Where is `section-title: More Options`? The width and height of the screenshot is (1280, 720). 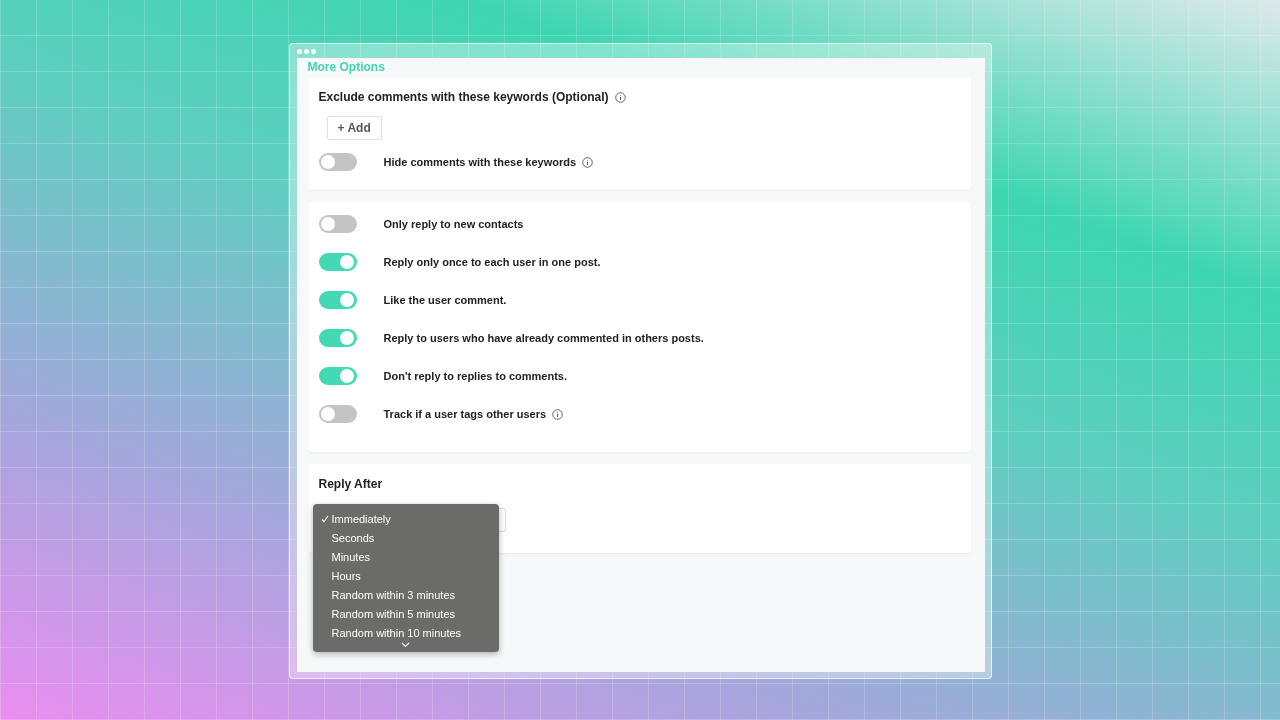 section-title: More Options is located at coordinates (346, 66).